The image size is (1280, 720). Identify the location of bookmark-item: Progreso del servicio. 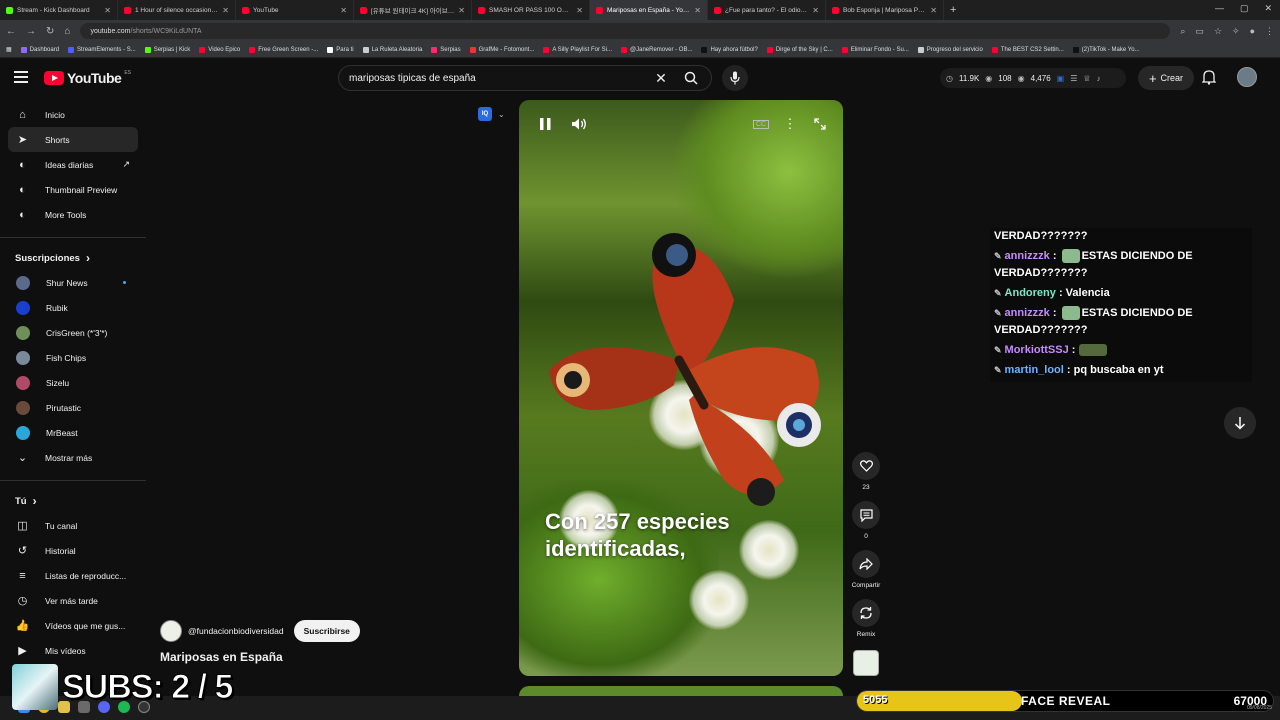
(950, 49).